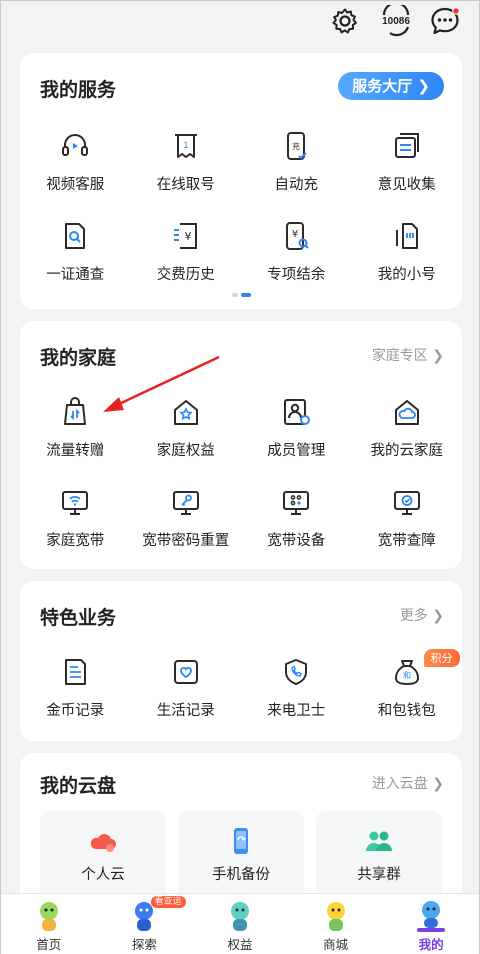 The height and width of the screenshot is (954, 480). I want to click on service-item-label: 在线取号, so click(185, 185).